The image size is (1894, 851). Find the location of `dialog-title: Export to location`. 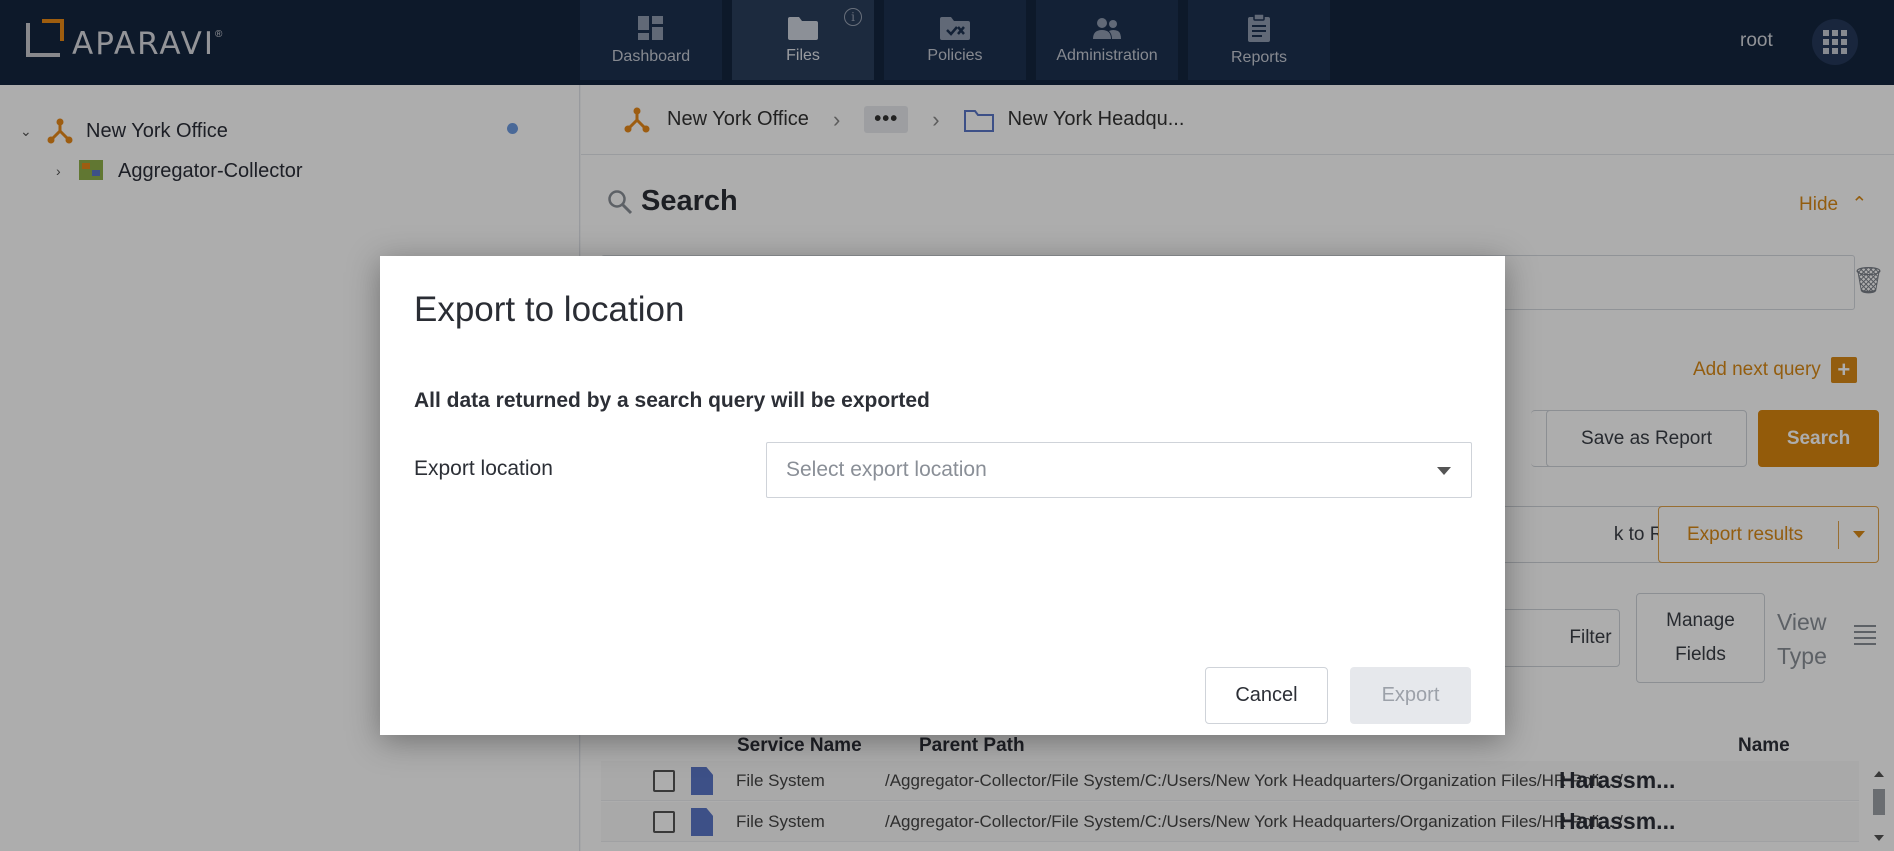

dialog-title: Export to location is located at coordinates (549, 309).